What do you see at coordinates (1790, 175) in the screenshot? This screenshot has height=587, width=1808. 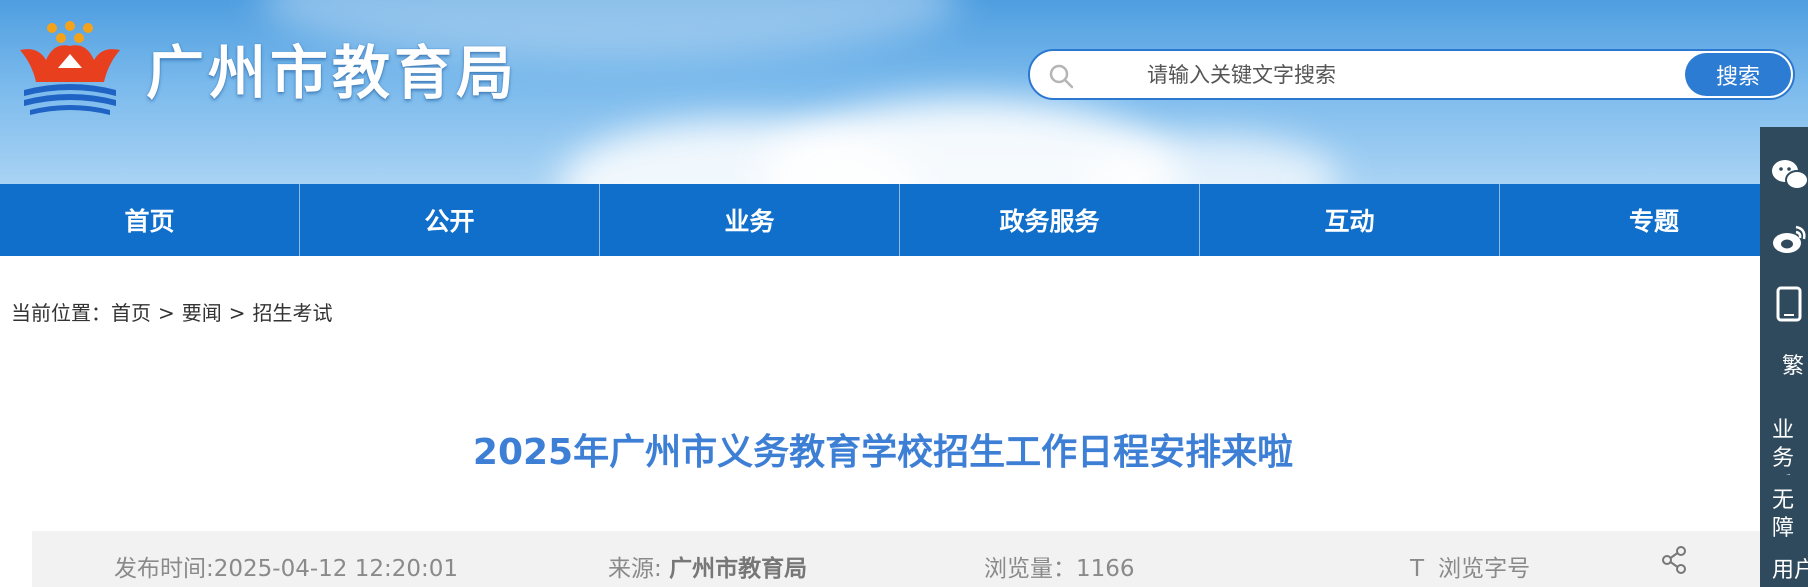 I see `wechat-icon` at bounding box center [1790, 175].